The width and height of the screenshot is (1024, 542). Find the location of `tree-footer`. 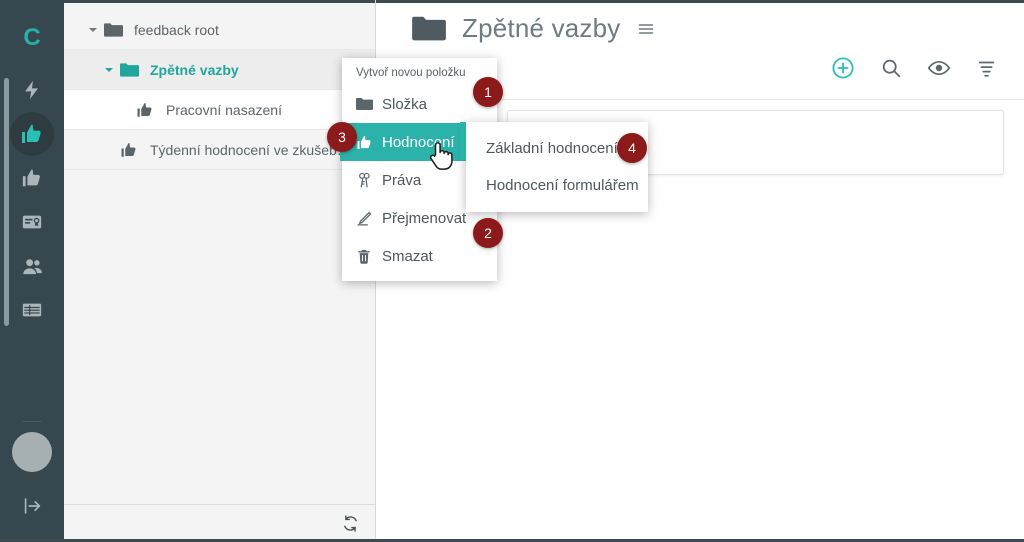

tree-footer is located at coordinates (219, 523).